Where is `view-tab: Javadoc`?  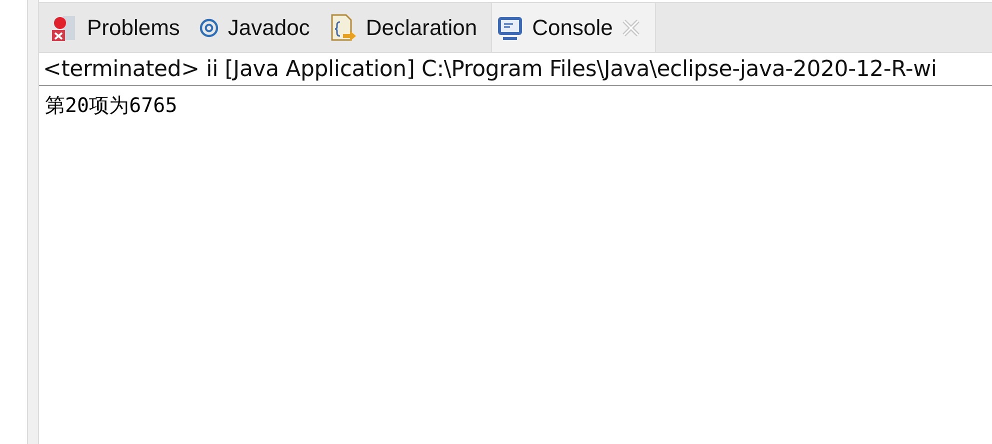 view-tab: Javadoc is located at coordinates (259, 27).